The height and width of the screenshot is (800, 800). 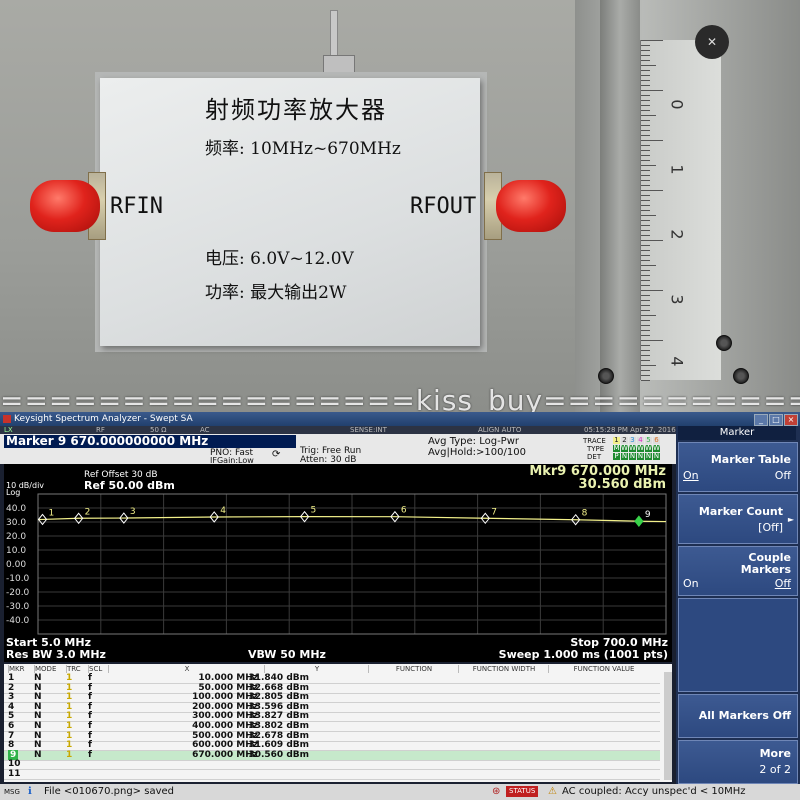 I want to click on mkr-cell: 4, so click(x=11, y=706).